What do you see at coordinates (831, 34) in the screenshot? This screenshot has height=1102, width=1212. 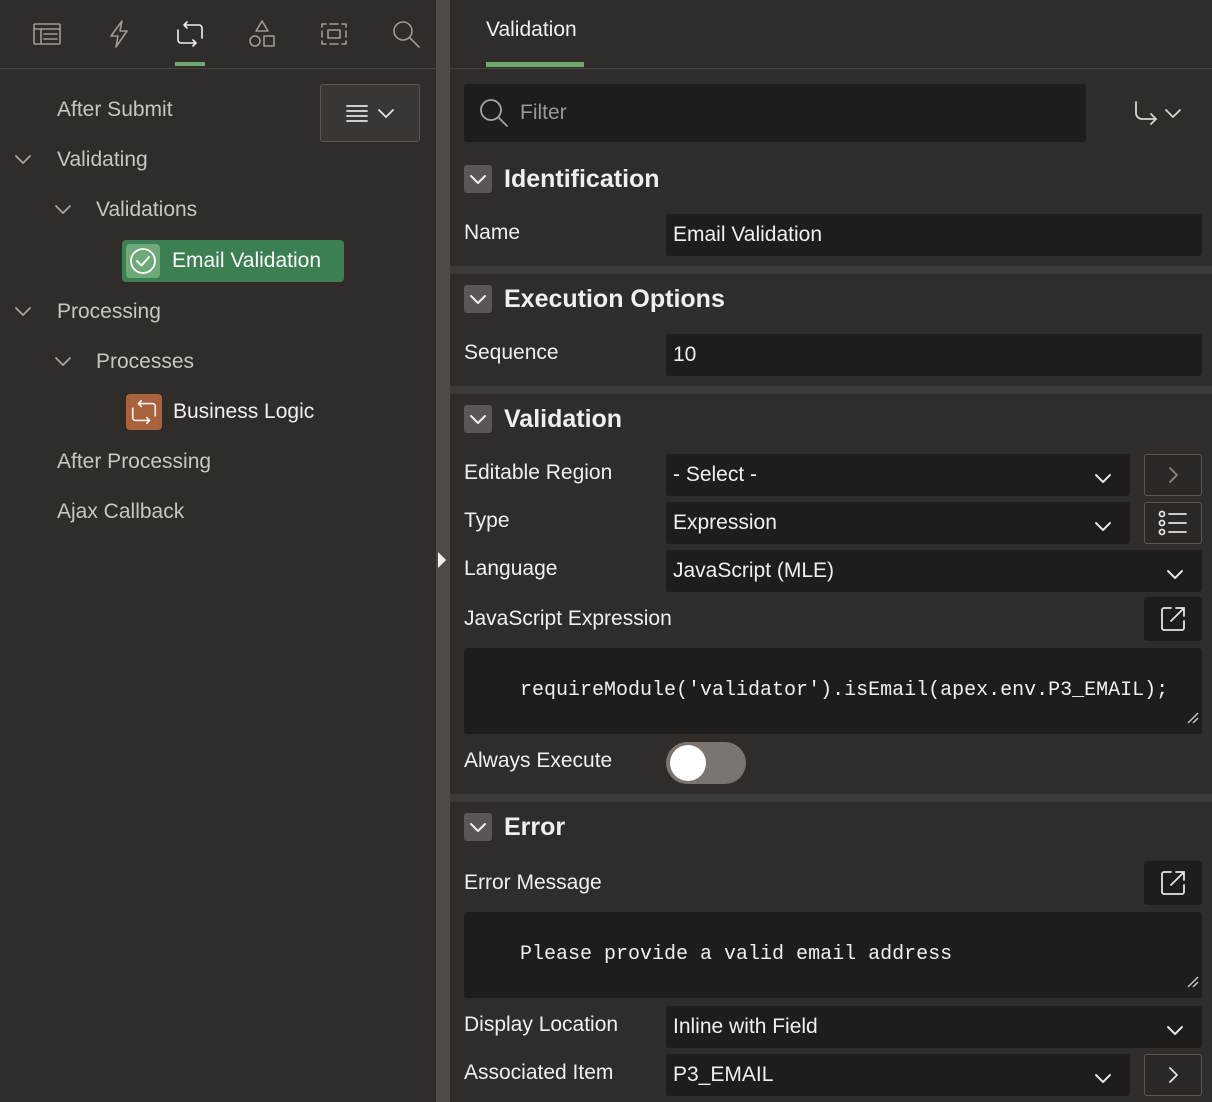 I see `property-editor-tabs: Validation` at bounding box center [831, 34].